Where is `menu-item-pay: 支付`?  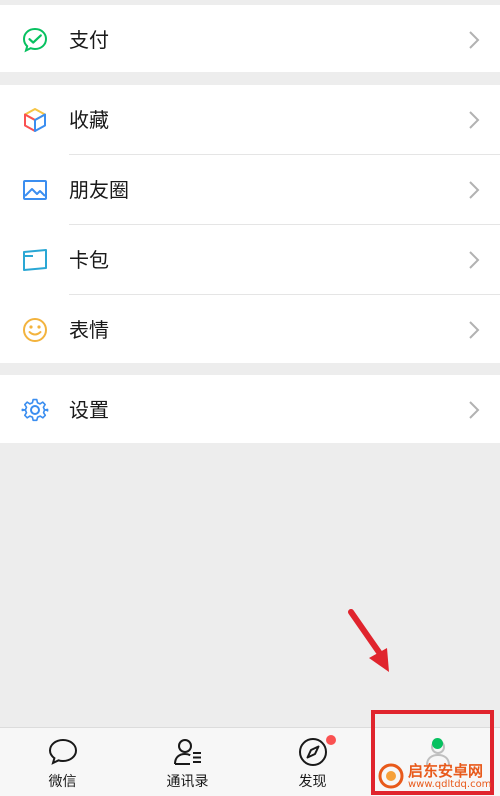 menu-item-pay: 支付 is located at coordinates (250, 39).